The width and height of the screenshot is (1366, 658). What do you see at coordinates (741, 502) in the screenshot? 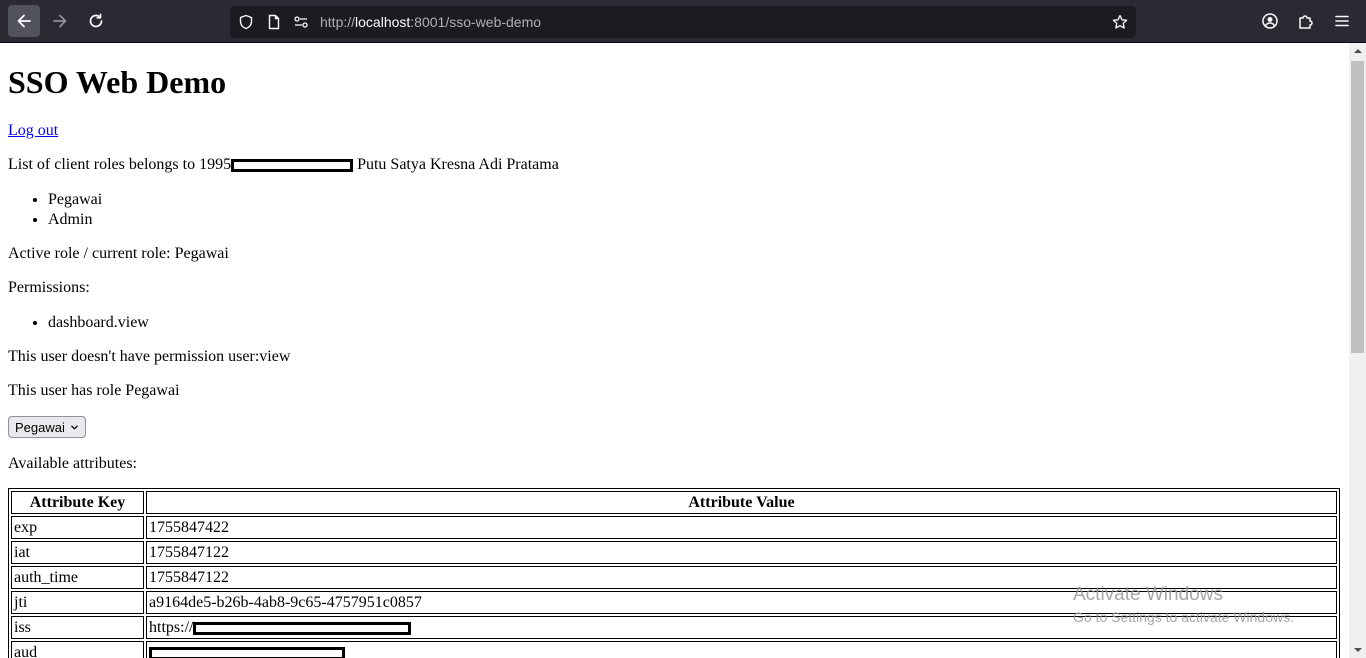
I see `column-header-value: Attribute Value` at bounding box center [741, 502].